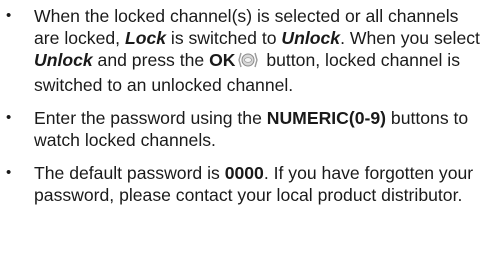 This screenshot has width=496, height=273. What do you see at coordinates (326, 118) in the screenshot?
I see `numeric-term: NUMERIC(0-9)` at bounding box center [326, 118].